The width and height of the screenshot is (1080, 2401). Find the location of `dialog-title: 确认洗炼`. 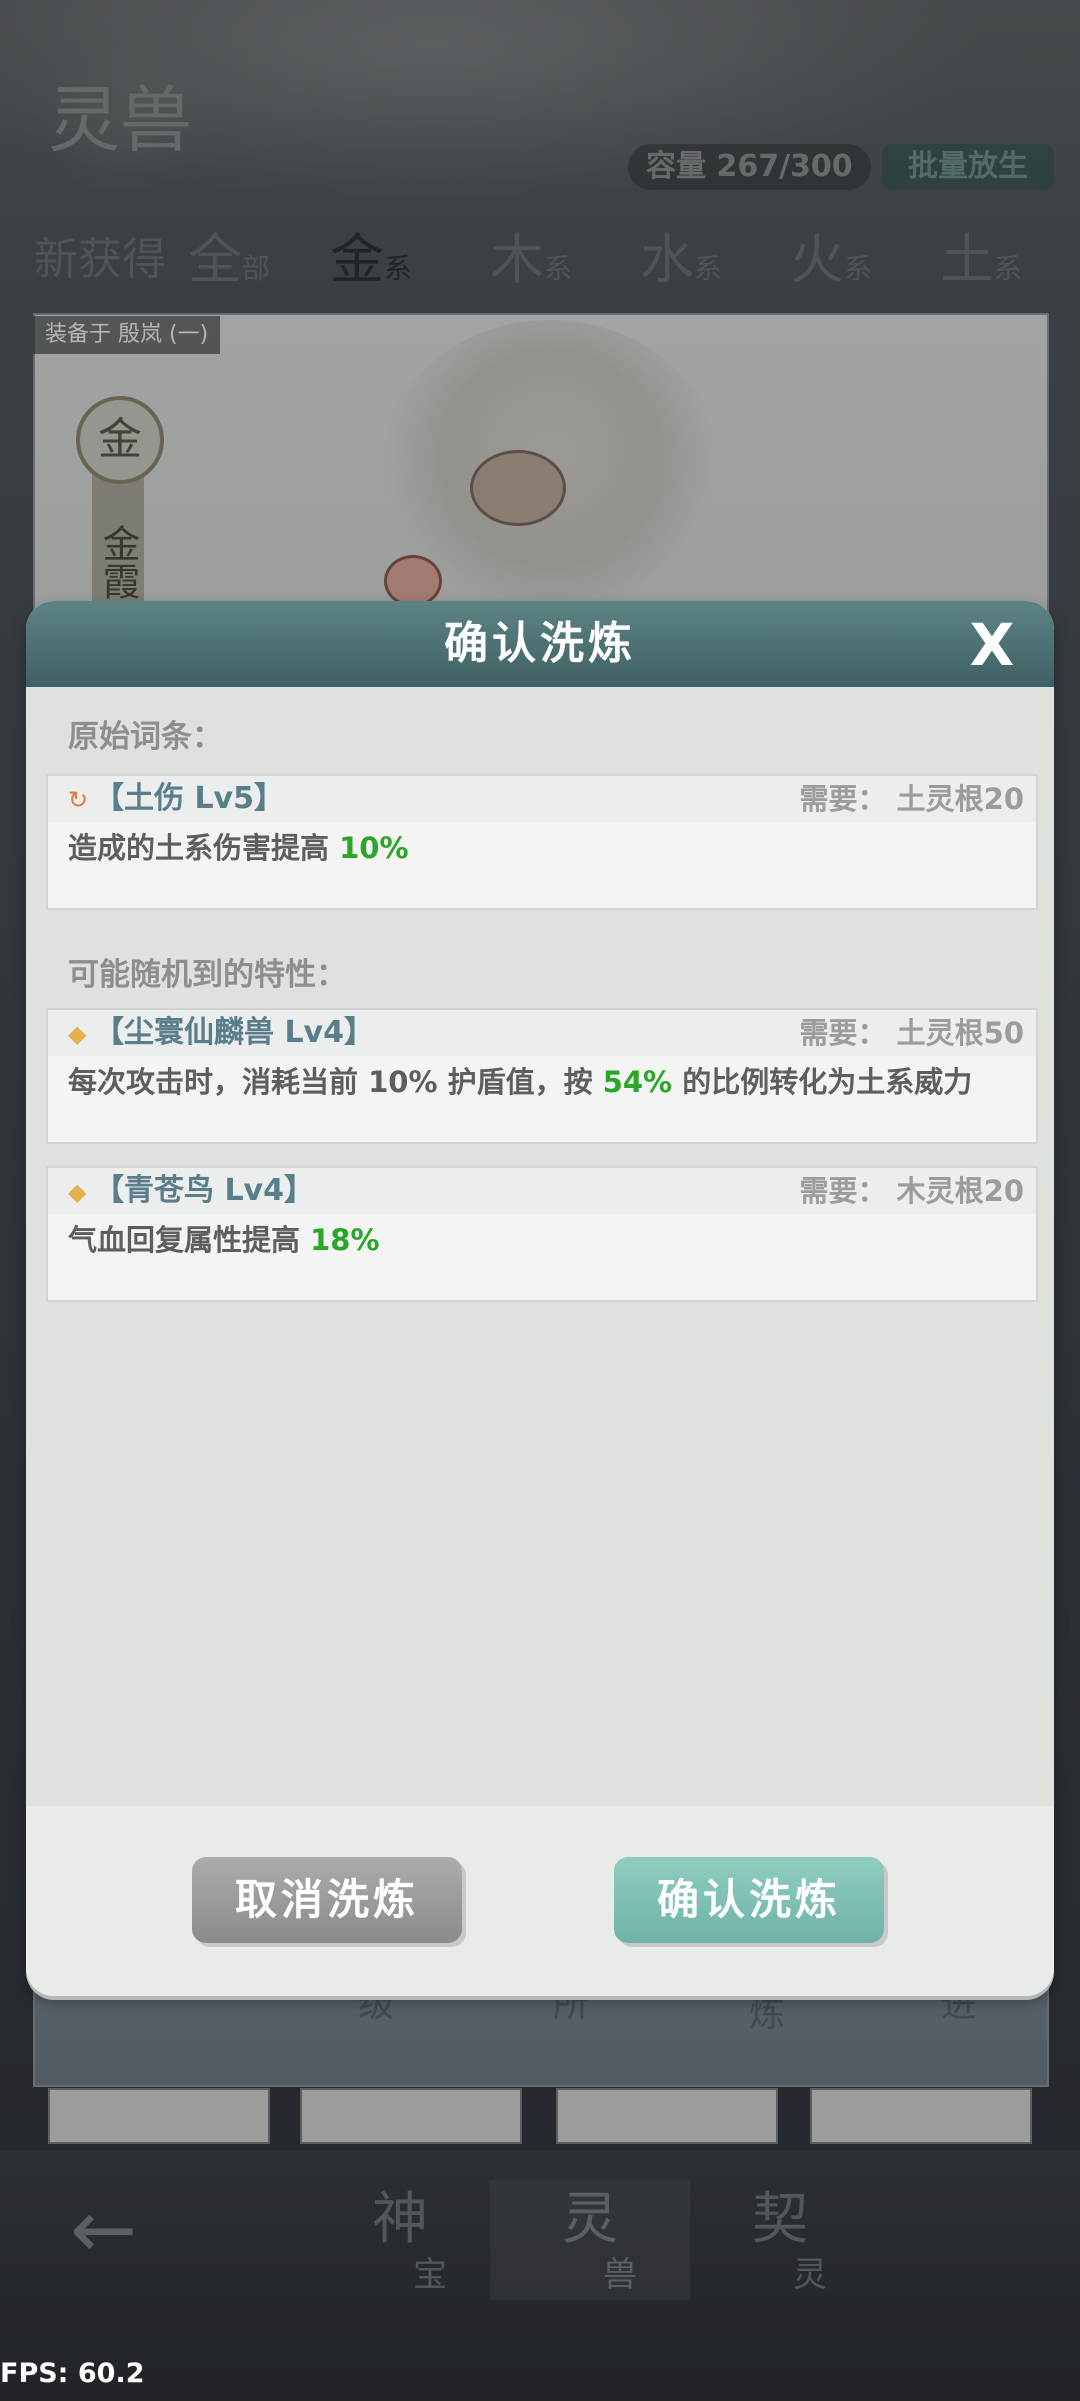

dialog-title: 确认洗炼 is located at coordinates (540, 643).